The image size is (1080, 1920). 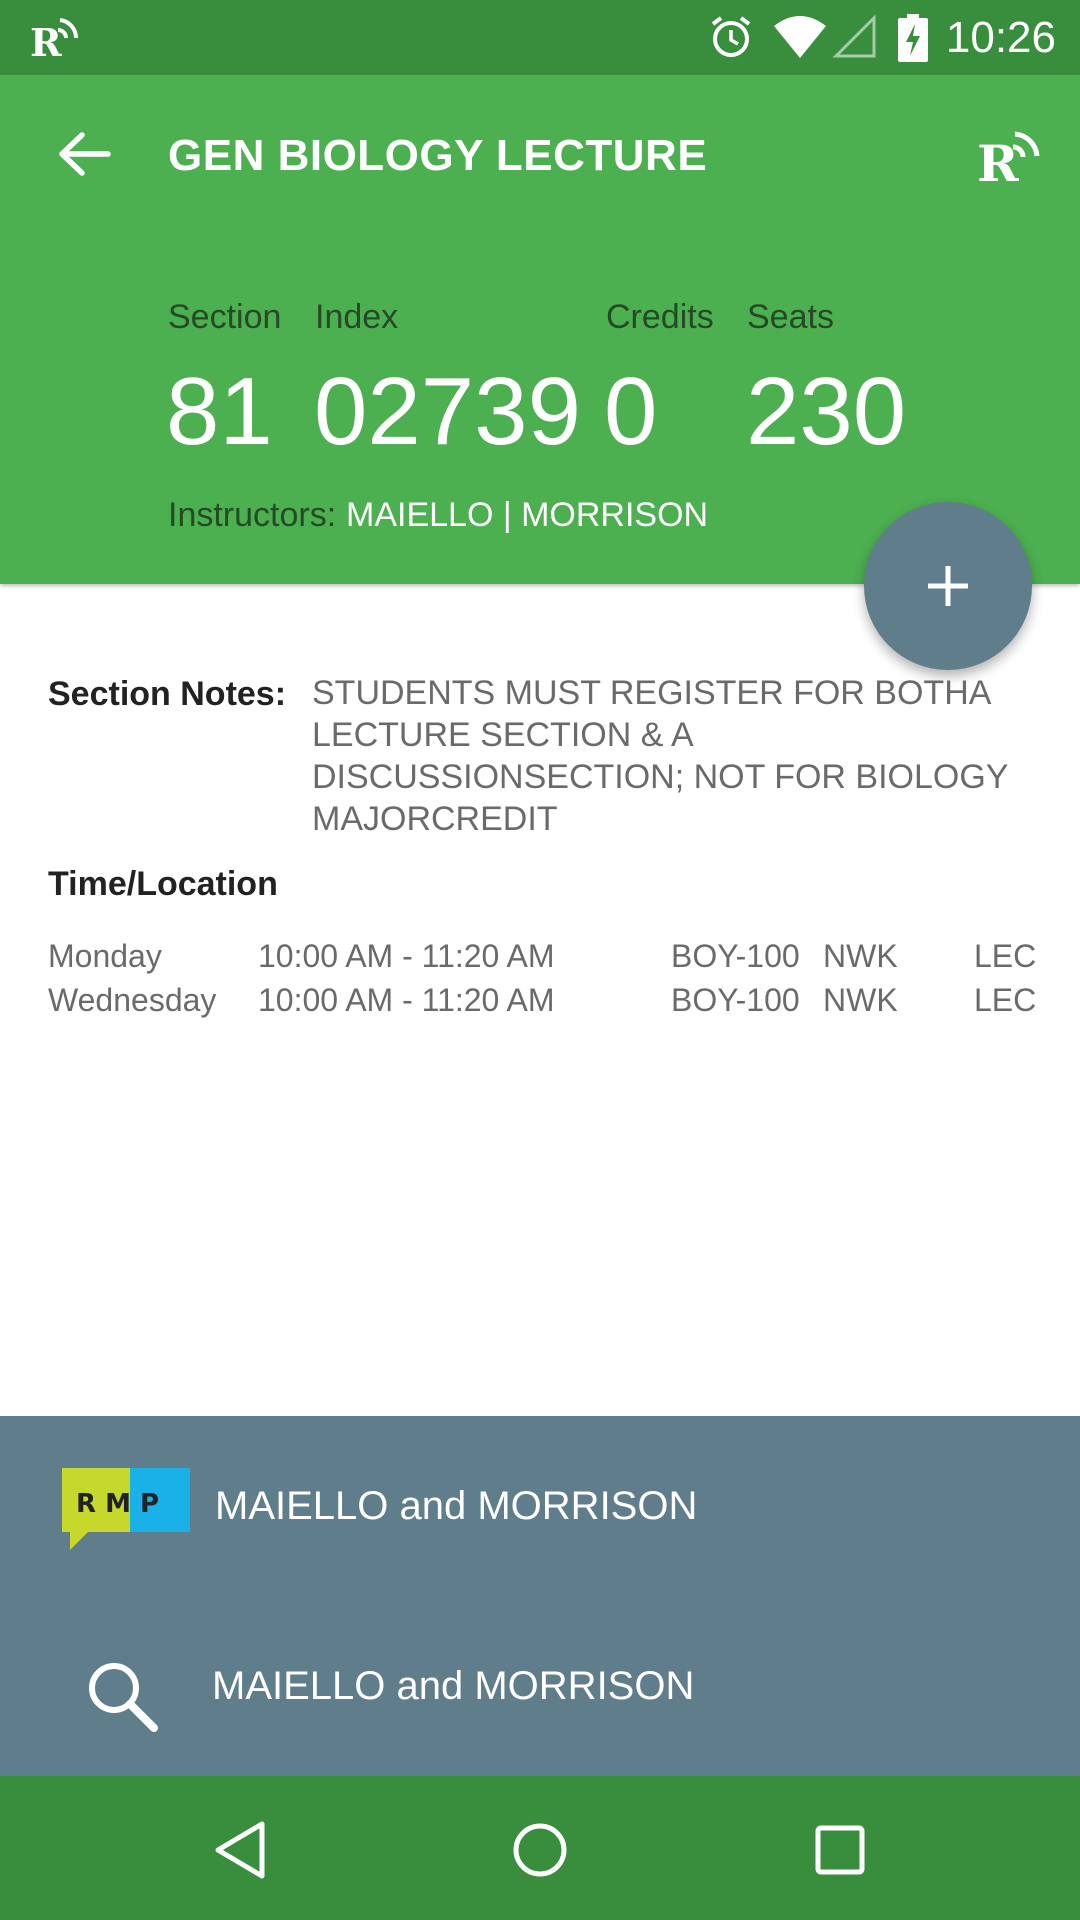 I want to click on add-section-button, so click(x=948, y=586).